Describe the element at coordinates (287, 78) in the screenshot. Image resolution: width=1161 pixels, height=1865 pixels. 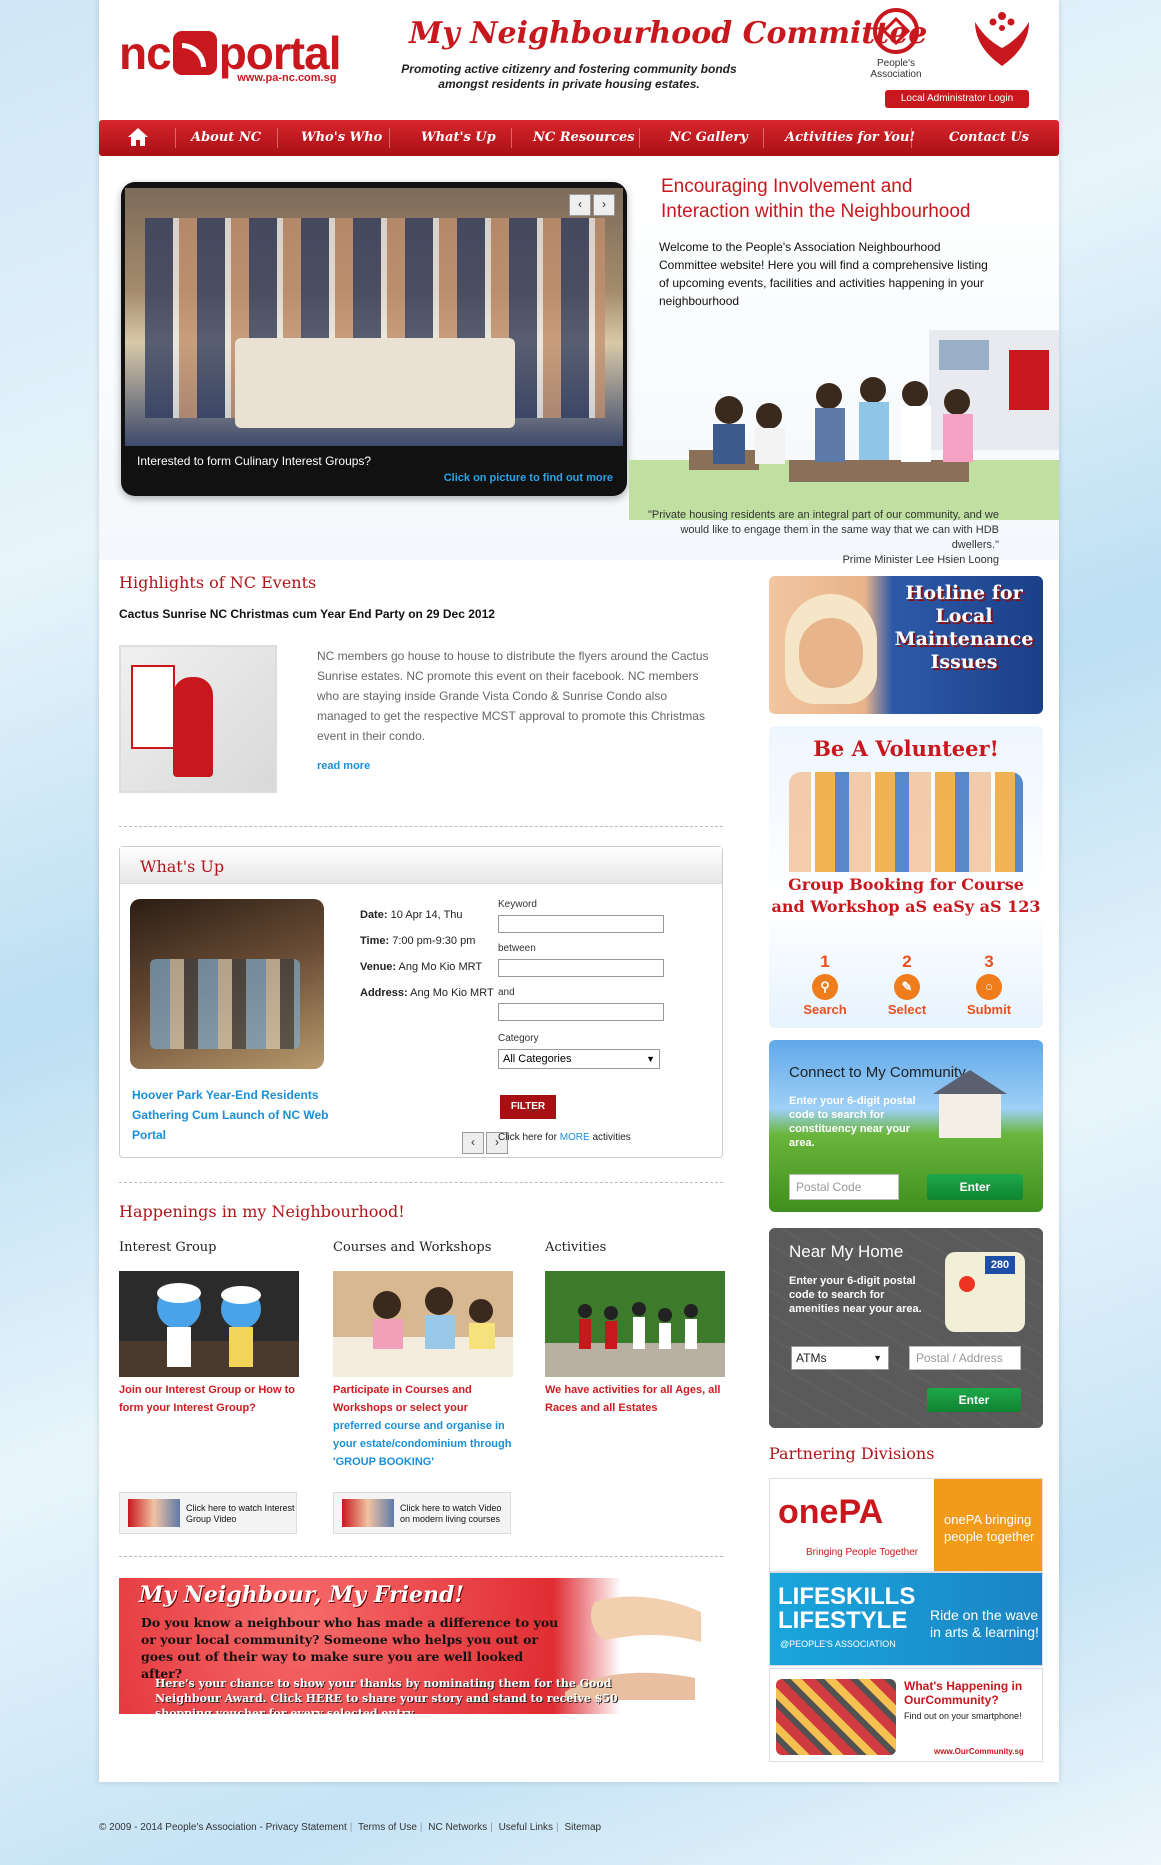
I see `logo-url: www.pa-nc.com.sg` at that location.